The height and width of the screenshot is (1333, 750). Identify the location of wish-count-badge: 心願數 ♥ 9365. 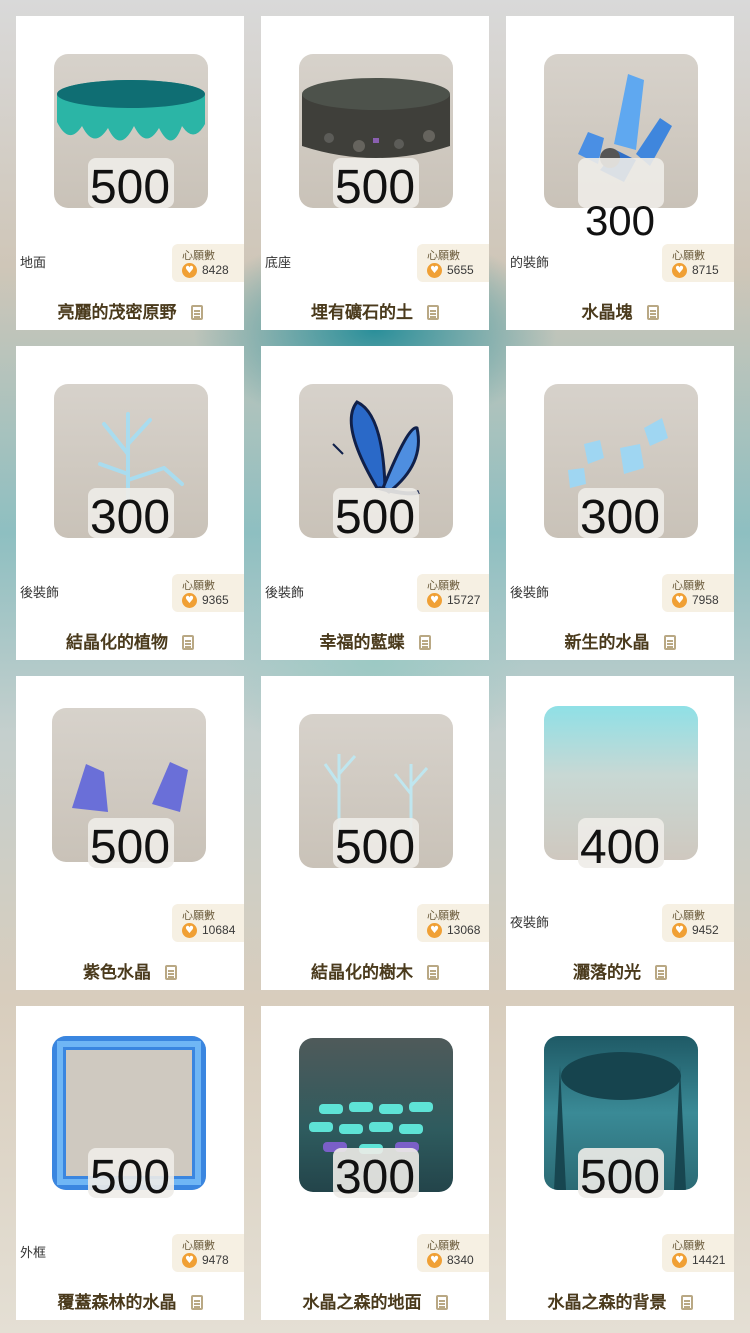
(208, 593).